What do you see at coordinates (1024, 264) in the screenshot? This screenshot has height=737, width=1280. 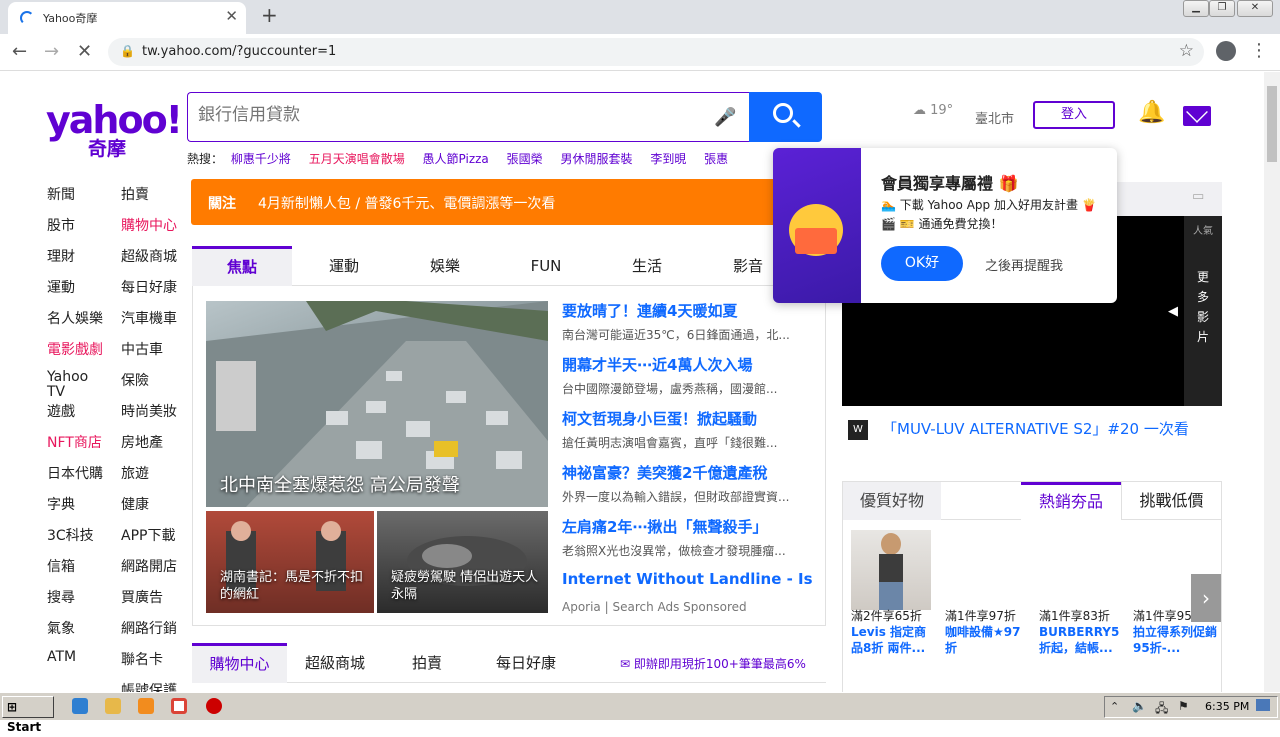 I see `popup-later-link: 之後再提醒我` at bounding box center [1024, 264].